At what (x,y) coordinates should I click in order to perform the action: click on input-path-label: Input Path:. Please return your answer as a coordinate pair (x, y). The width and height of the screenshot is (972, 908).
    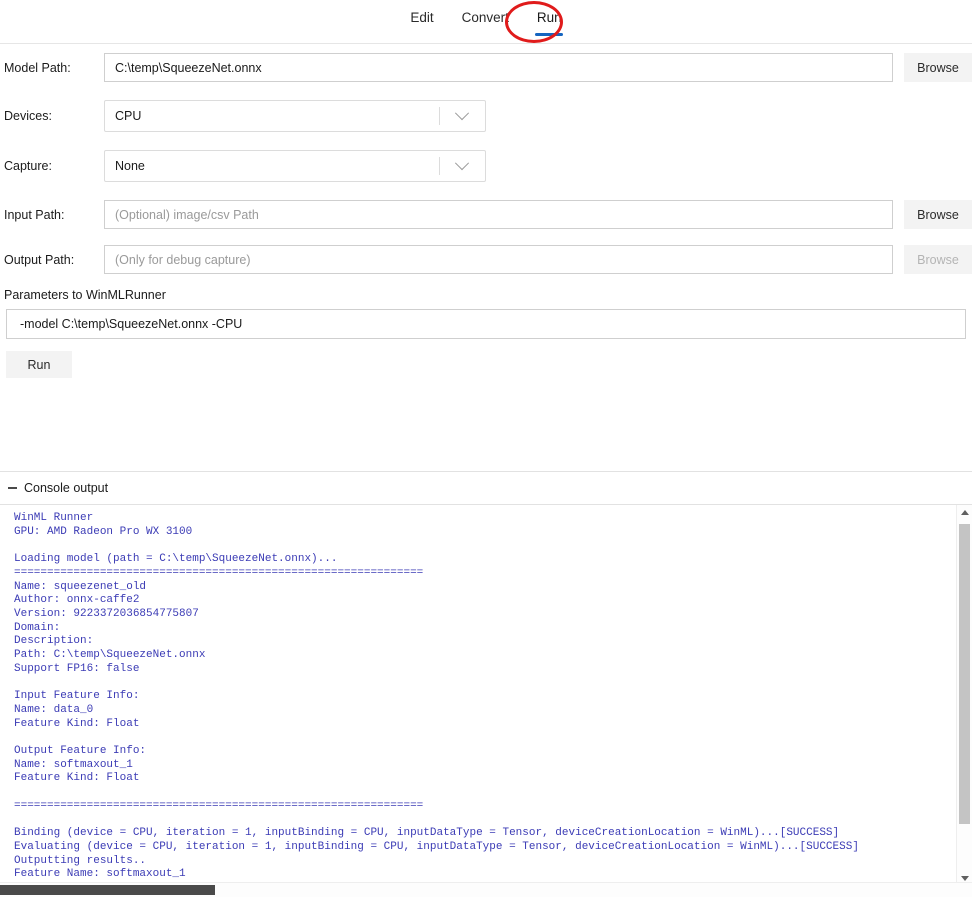
    Looking at the image, I should click on (34, 214).